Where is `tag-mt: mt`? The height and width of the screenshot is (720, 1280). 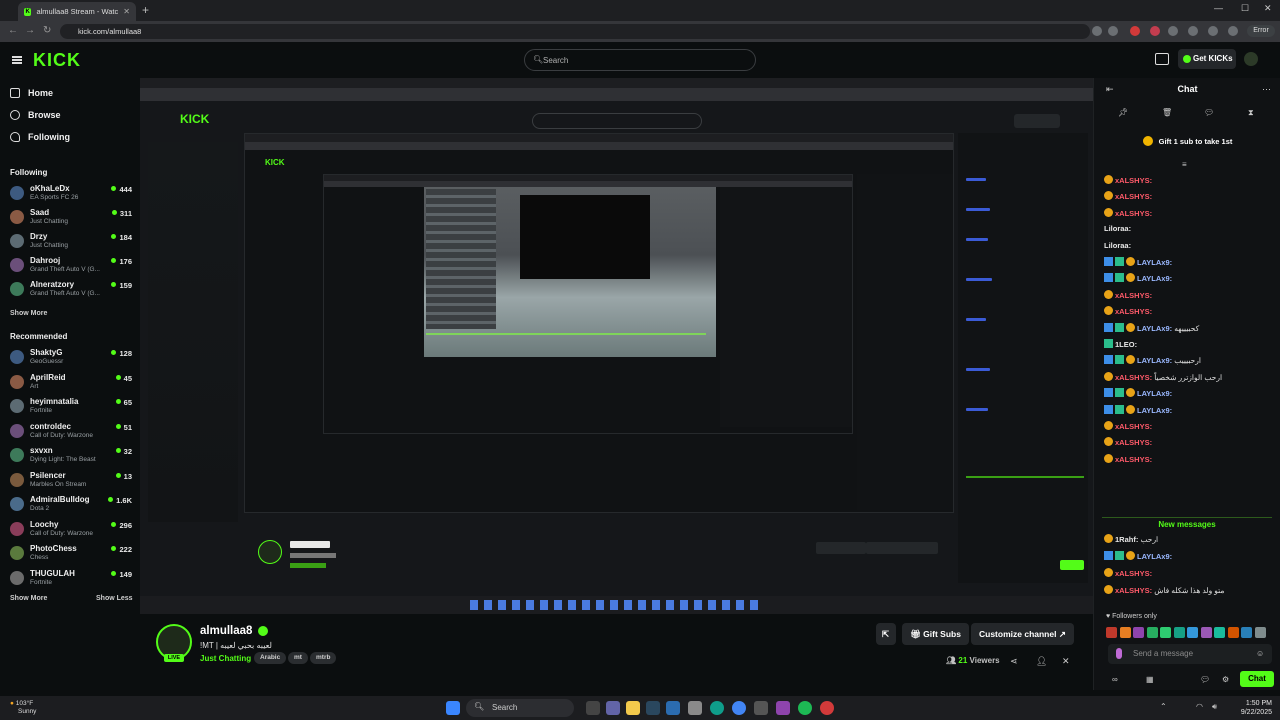
tag-mt: mt is located at coordinates (298, 658).